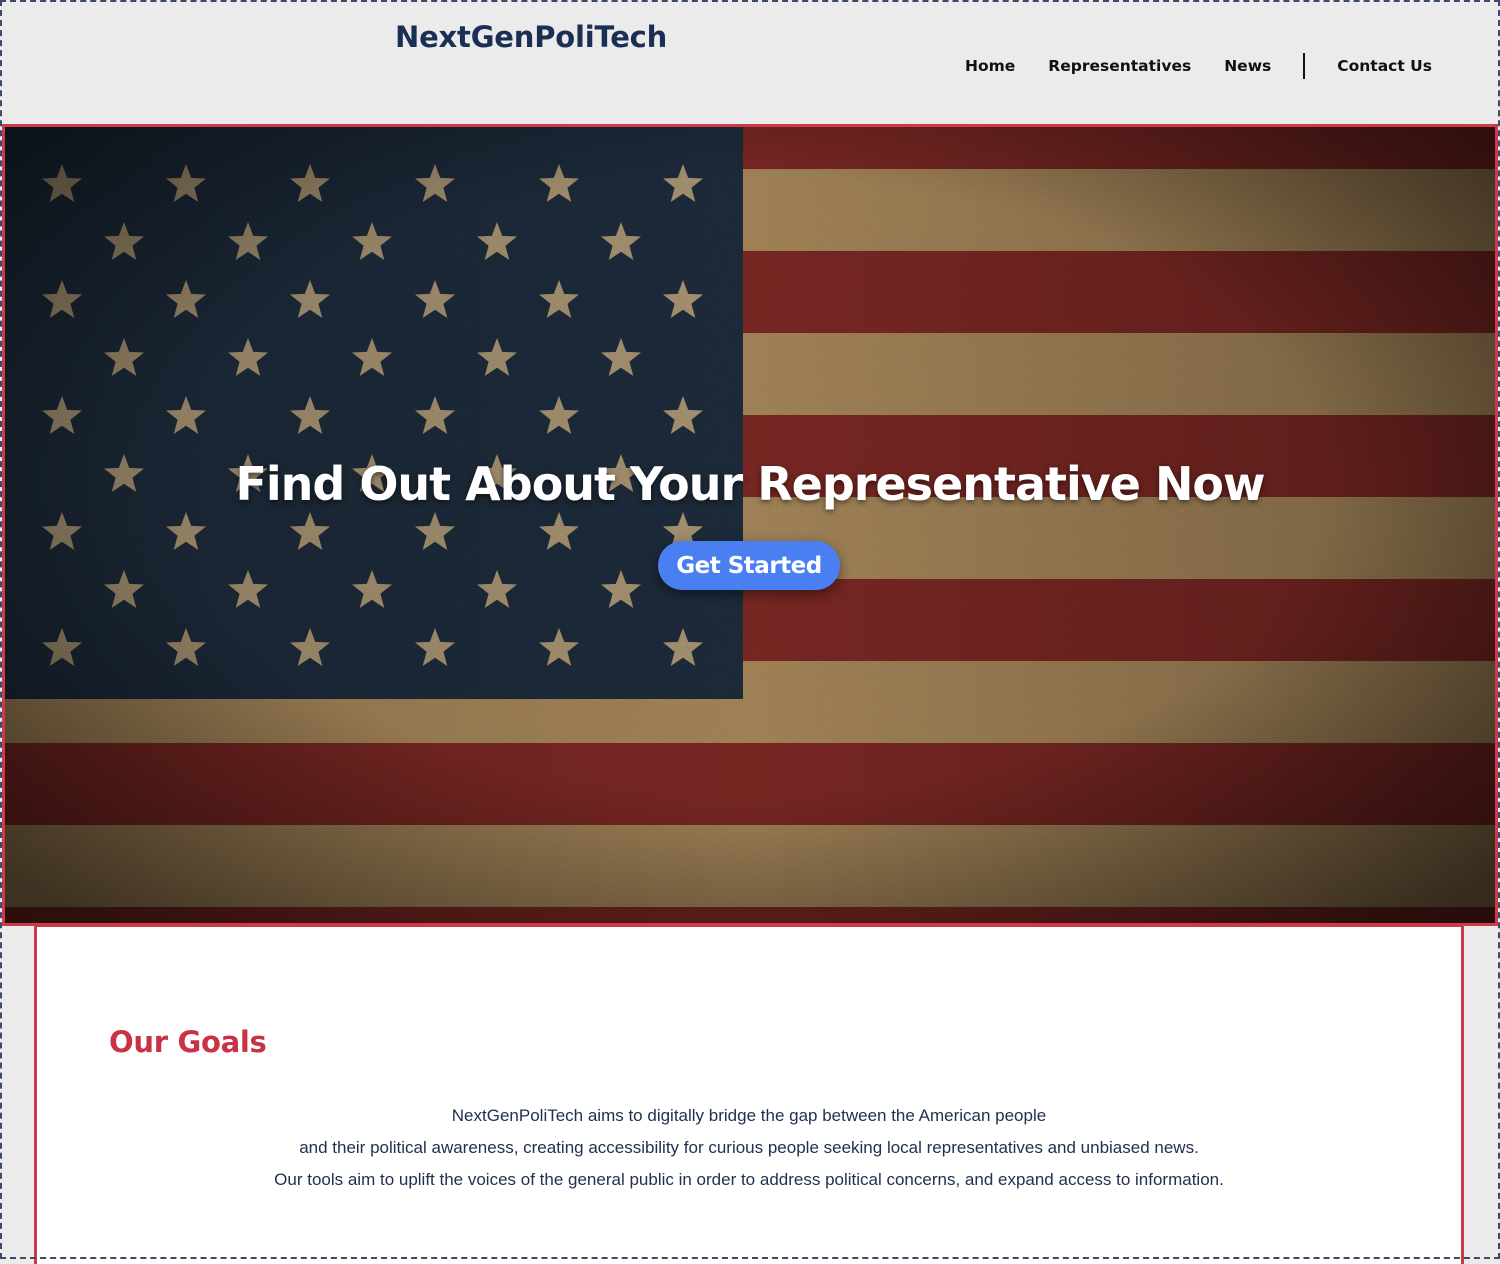 This screenshot has height=1264, width=1500. What do you see at coordinates (1119, 66) in the screenshot?
I see `nav-representatives-link: Representatives` at bounding box center [1119, 66].